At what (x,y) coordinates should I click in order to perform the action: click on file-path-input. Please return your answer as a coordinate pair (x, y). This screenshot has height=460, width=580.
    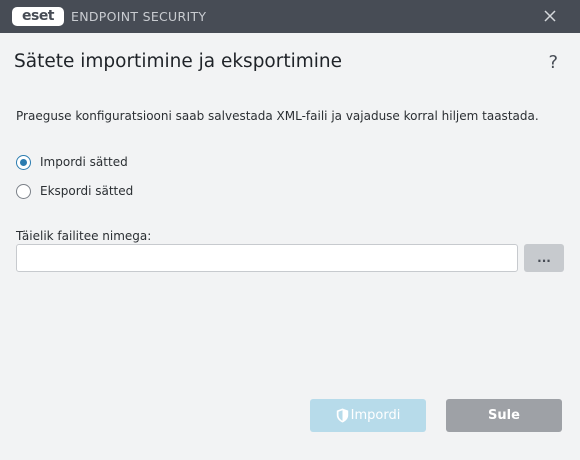
    Looking at the image, I should click on (267, 258).